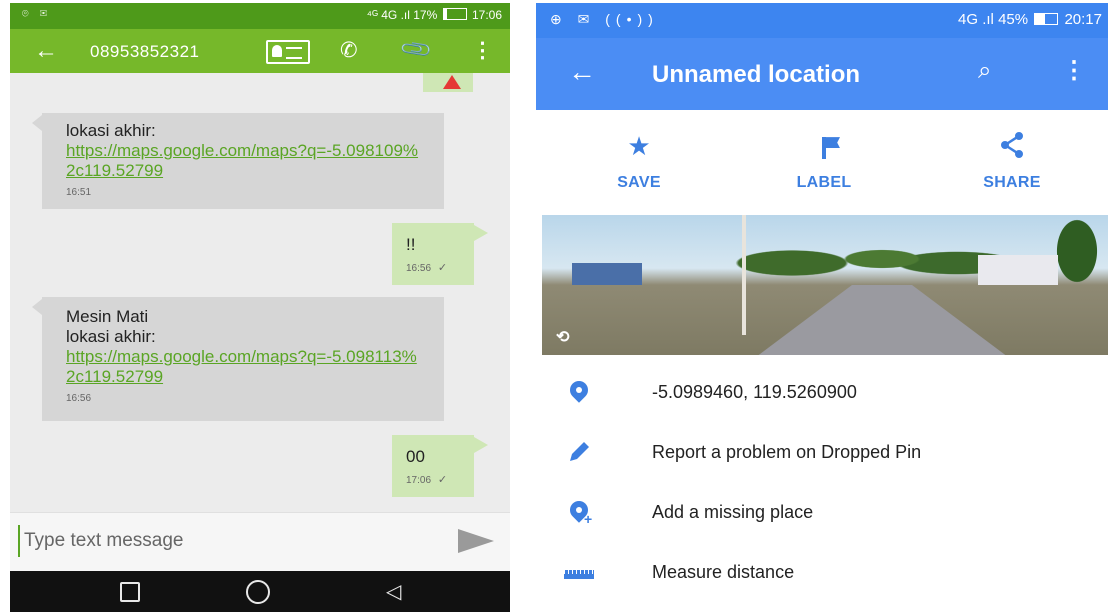  Describe the element at coordinates (604, 19) in the screenshot. I see `notification-icons: ⊕ ✉ ((•))` at that location.